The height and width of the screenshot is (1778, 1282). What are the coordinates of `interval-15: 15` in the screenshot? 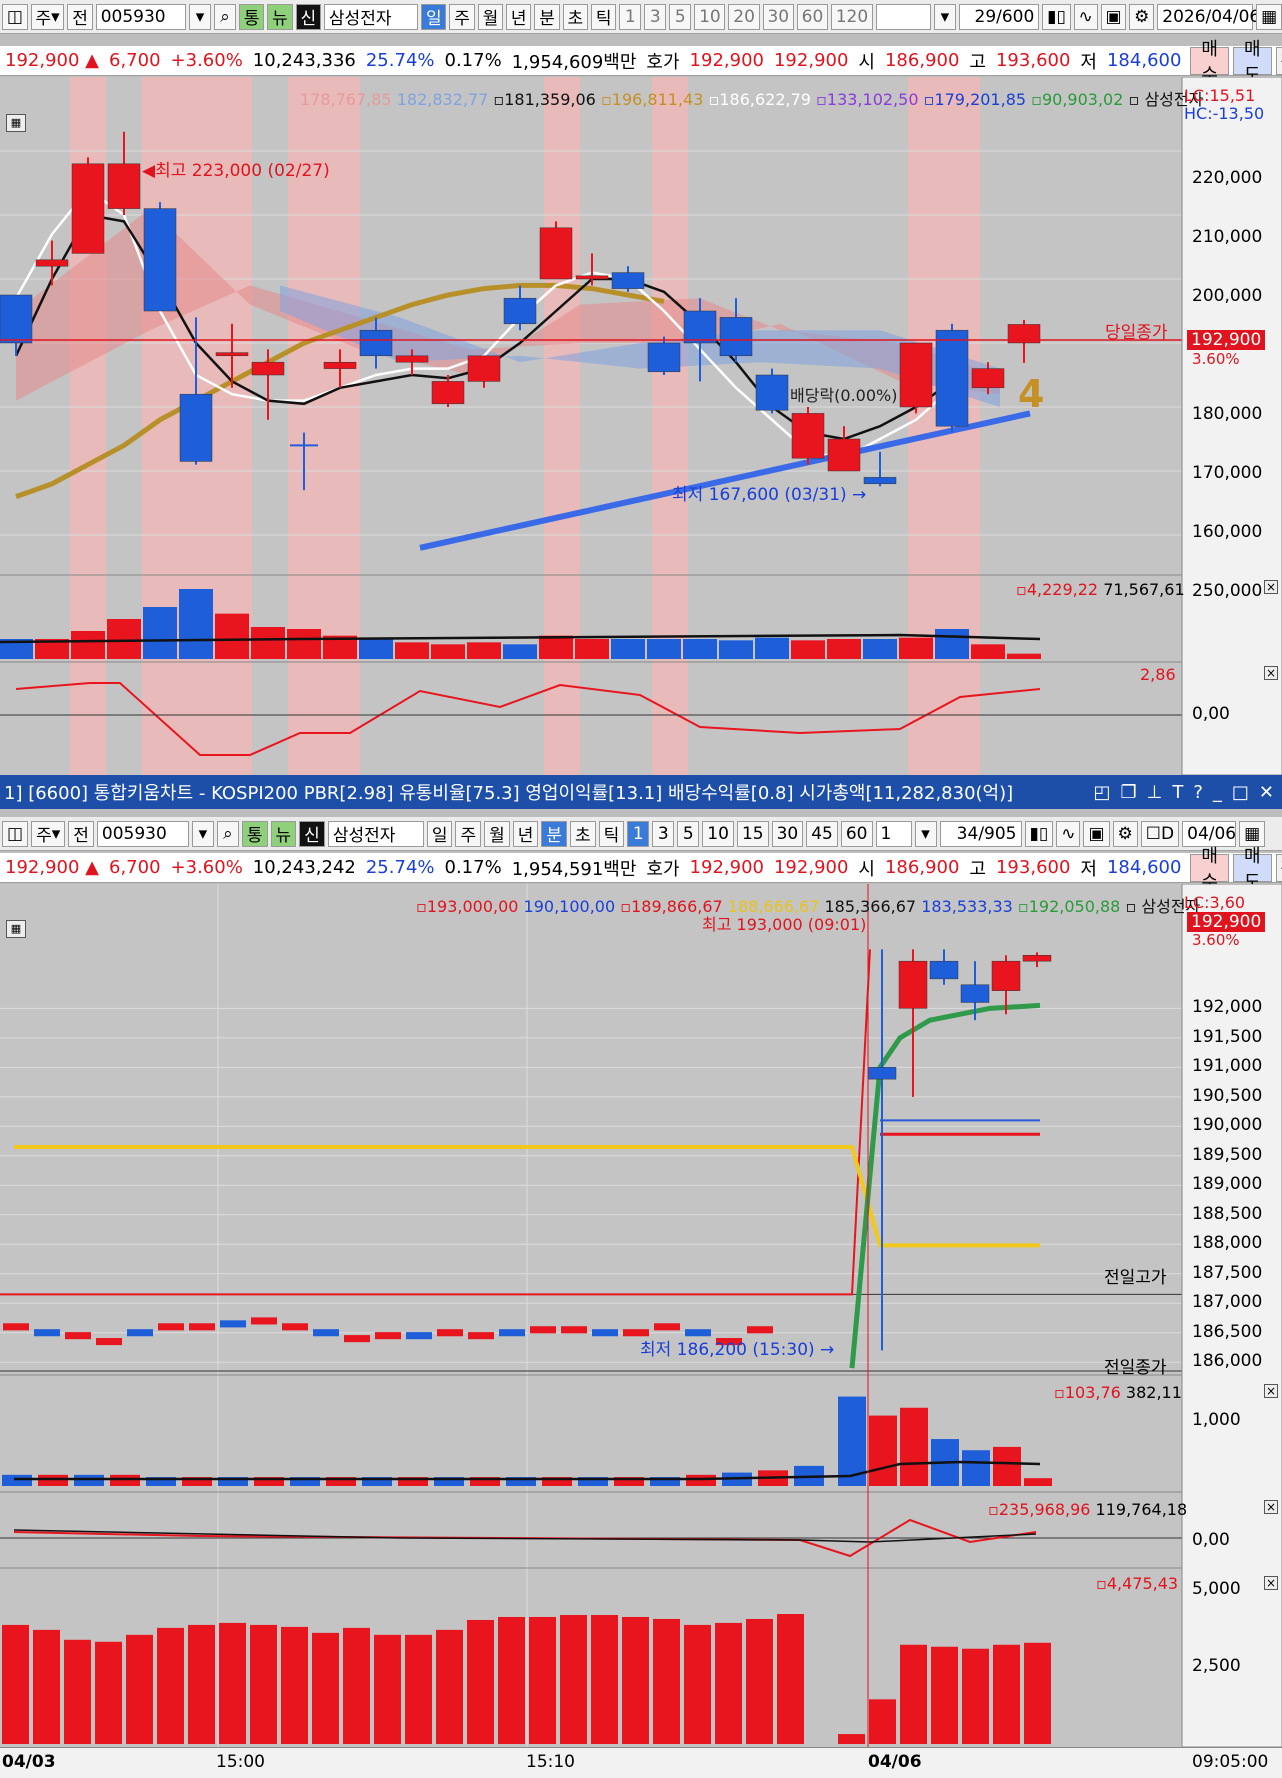 It's located at (752, 833).